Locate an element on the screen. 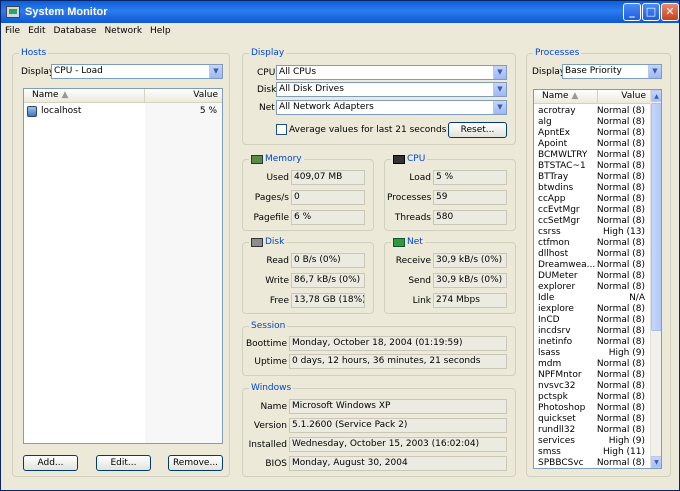  net-select: All Network Adapters ▼ is located at coordinates (391, 107).